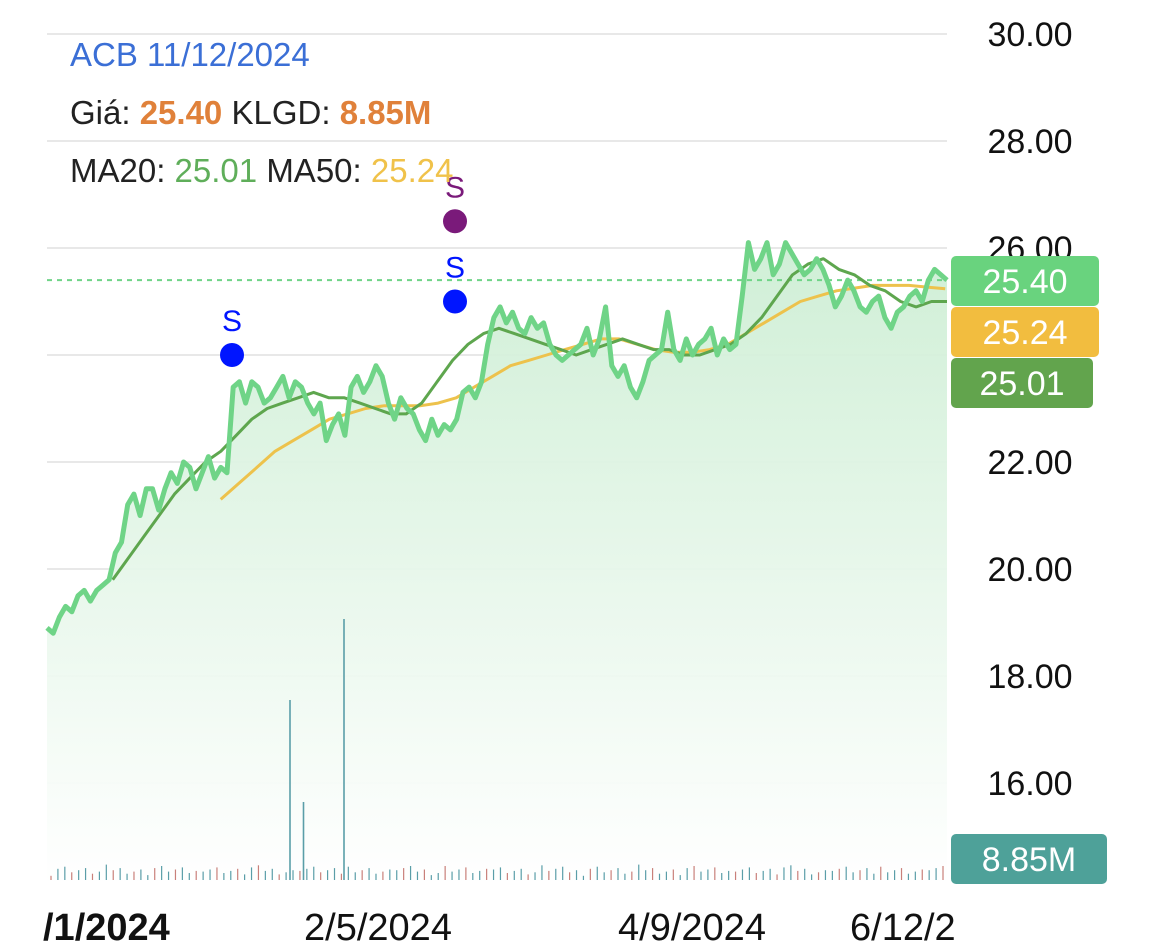 The width and height of the screenshot is (1170, 952). What do you see at coordinates (1024, 282) in the screenshot?
I see `price-badge: 25.40` at bounding box center [1024, 282].